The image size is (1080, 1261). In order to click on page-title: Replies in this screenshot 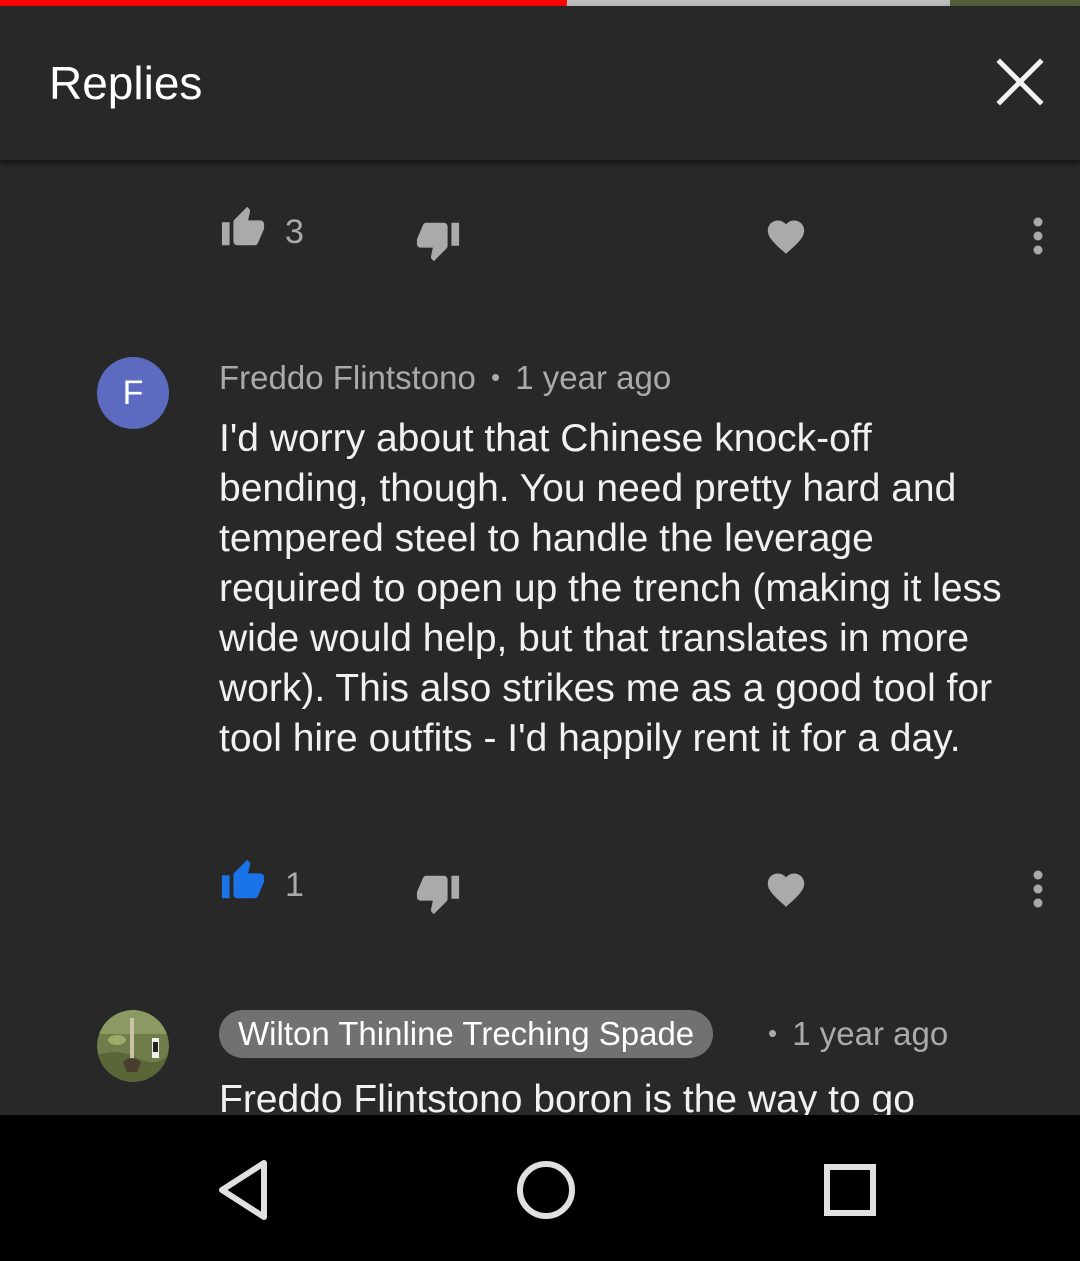, I will do `click(126, 83)`.